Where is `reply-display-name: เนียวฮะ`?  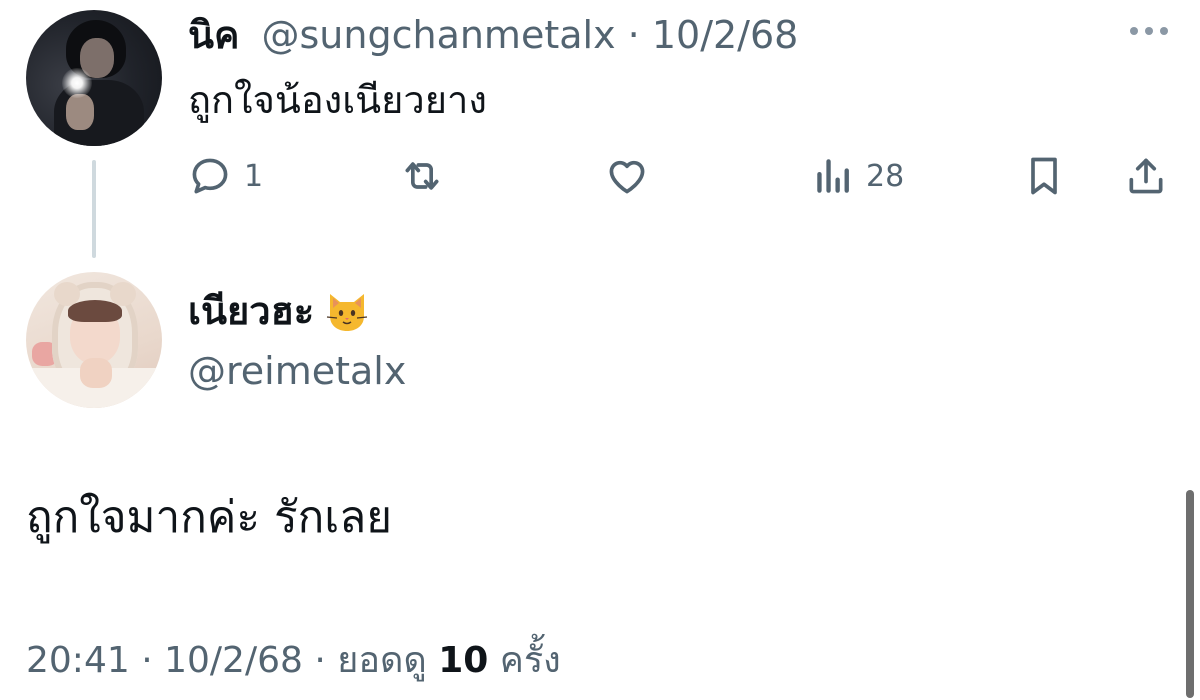
reply-display-name: เนียวฮะ is located at coordinates (251, 311).